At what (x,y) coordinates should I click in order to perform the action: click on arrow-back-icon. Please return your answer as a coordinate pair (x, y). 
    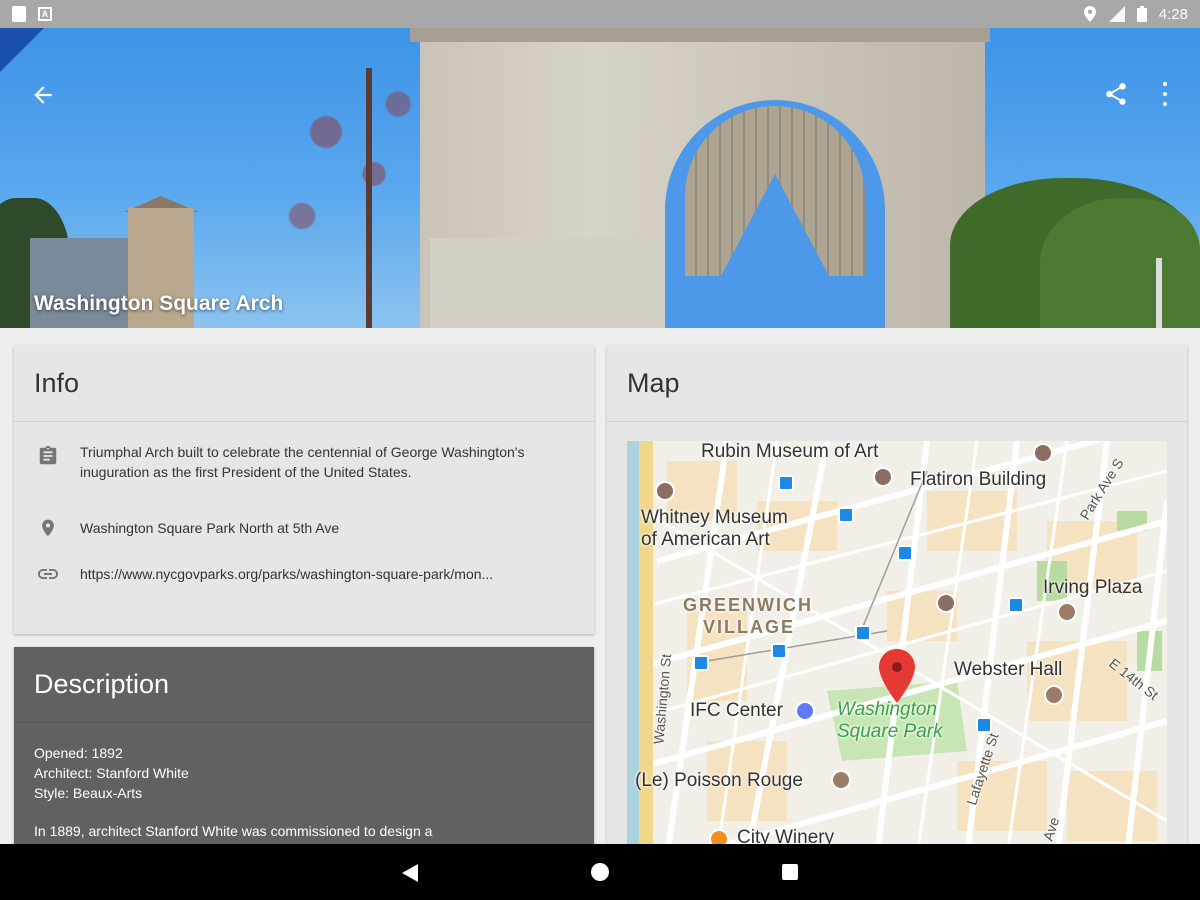
    Looking at the image, I should click on (43, 95).